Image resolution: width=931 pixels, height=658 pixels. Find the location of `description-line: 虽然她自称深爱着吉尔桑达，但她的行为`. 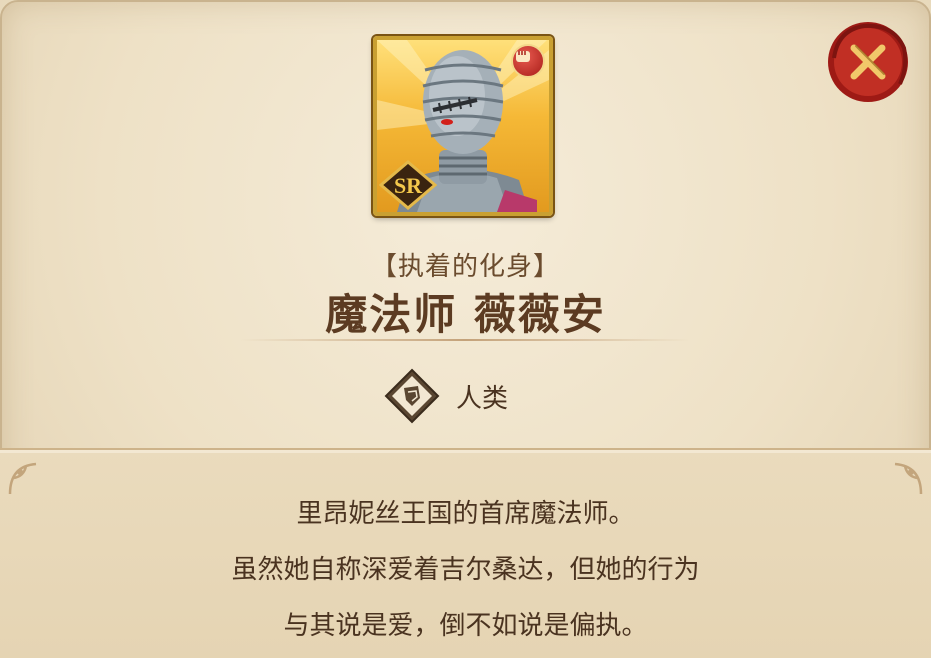

description-line: 虽然她自称深爱着吉尔桑达，但她的行为 is located at coordinates (465, 570).